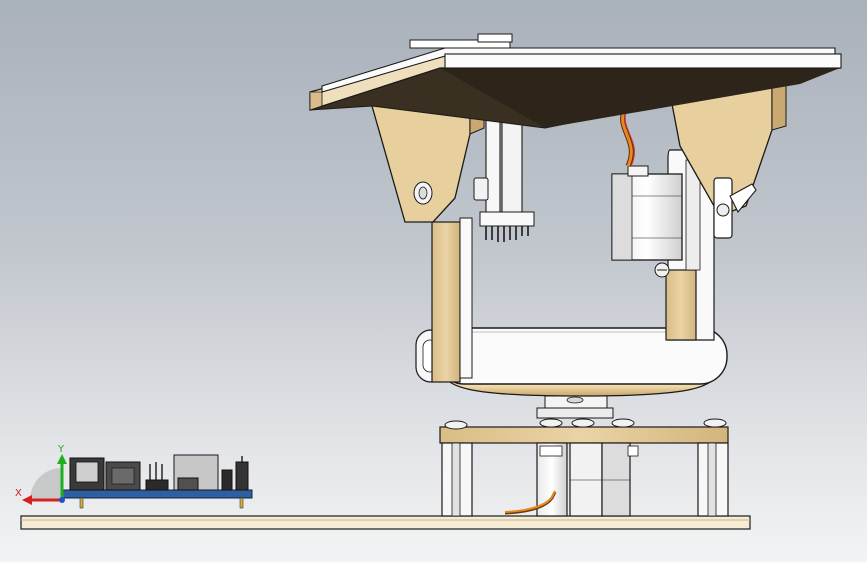  What do you see at coordinates (62, 459) in the screenshot?
I see `y-axis-arrowhead-icon` at bounding box center [62, 459].